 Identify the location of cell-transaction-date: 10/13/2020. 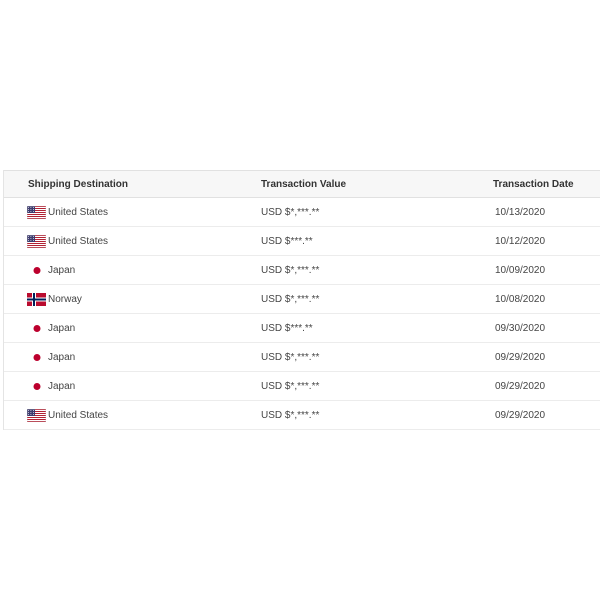
(520, 212).